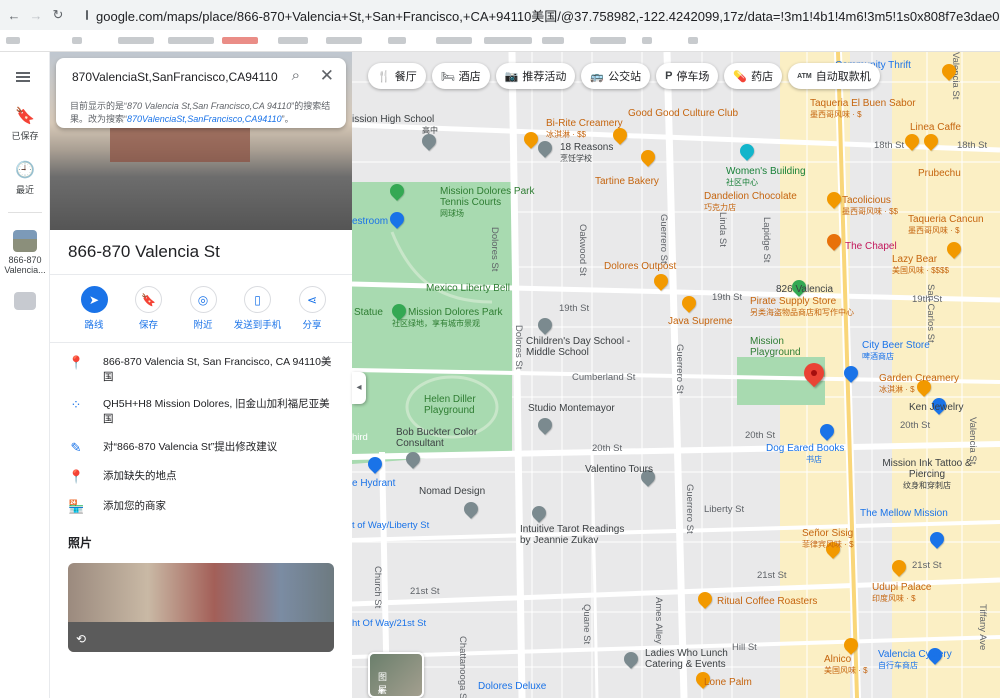 The height and width of the screenshot is (698, 1000). Describe the element at coordinates (584, 129) in the screenshot. I see `poi-label: Bi-Rite Creamery 冰淇淋 · $$` at that location.